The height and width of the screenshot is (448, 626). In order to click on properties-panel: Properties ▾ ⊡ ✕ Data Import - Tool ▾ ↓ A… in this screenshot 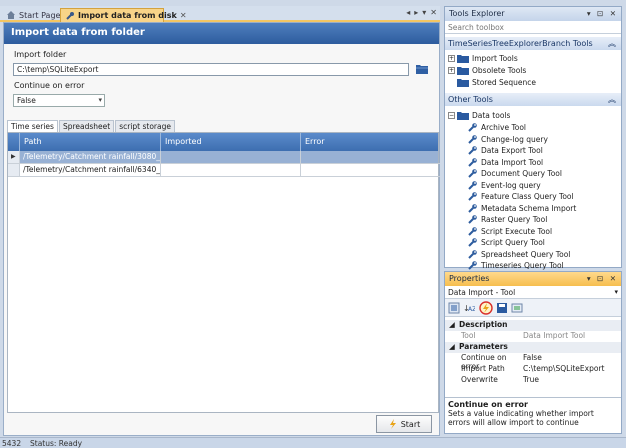, I will do `click(533, 352)`.